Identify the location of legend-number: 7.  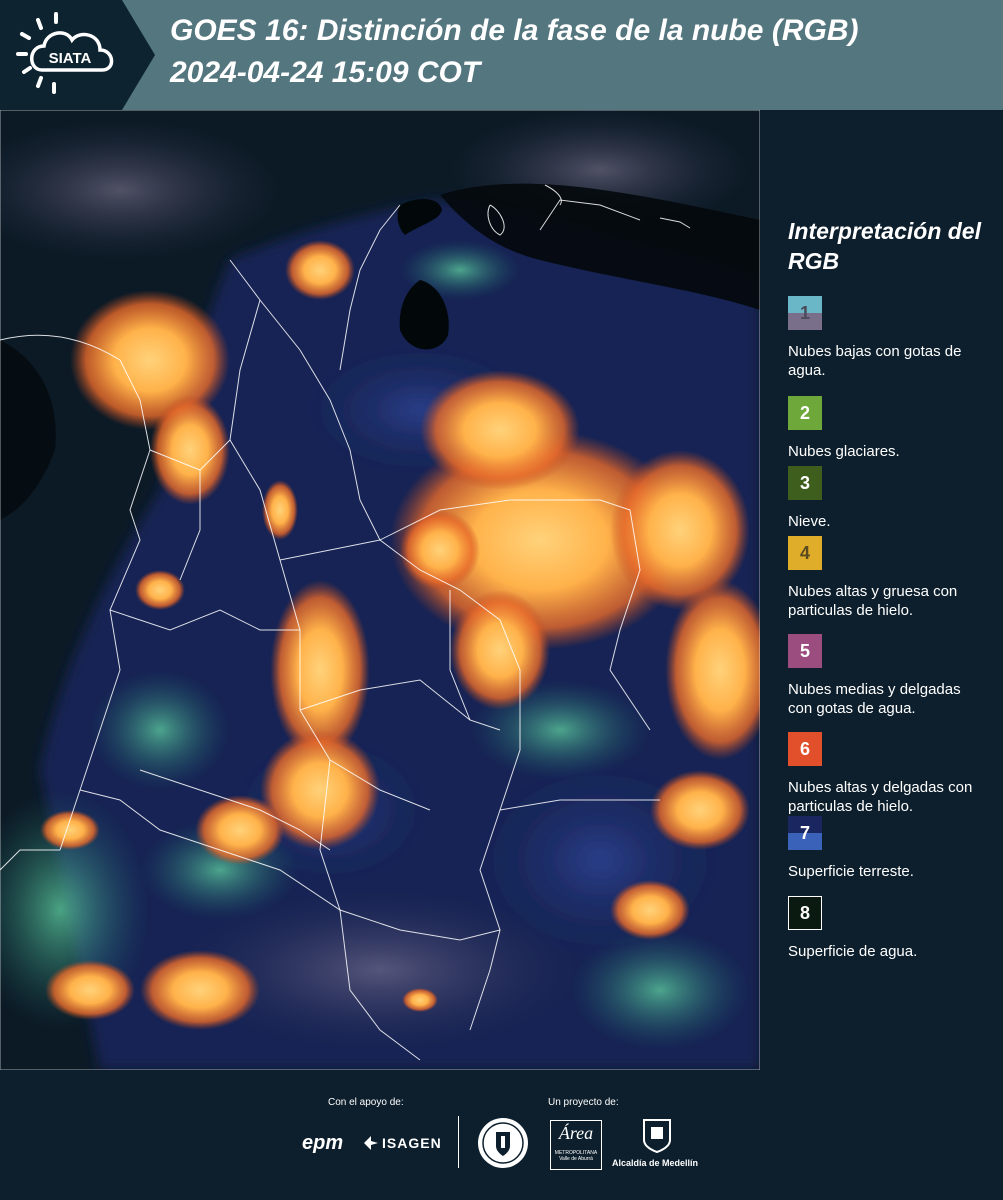
(804, 832).